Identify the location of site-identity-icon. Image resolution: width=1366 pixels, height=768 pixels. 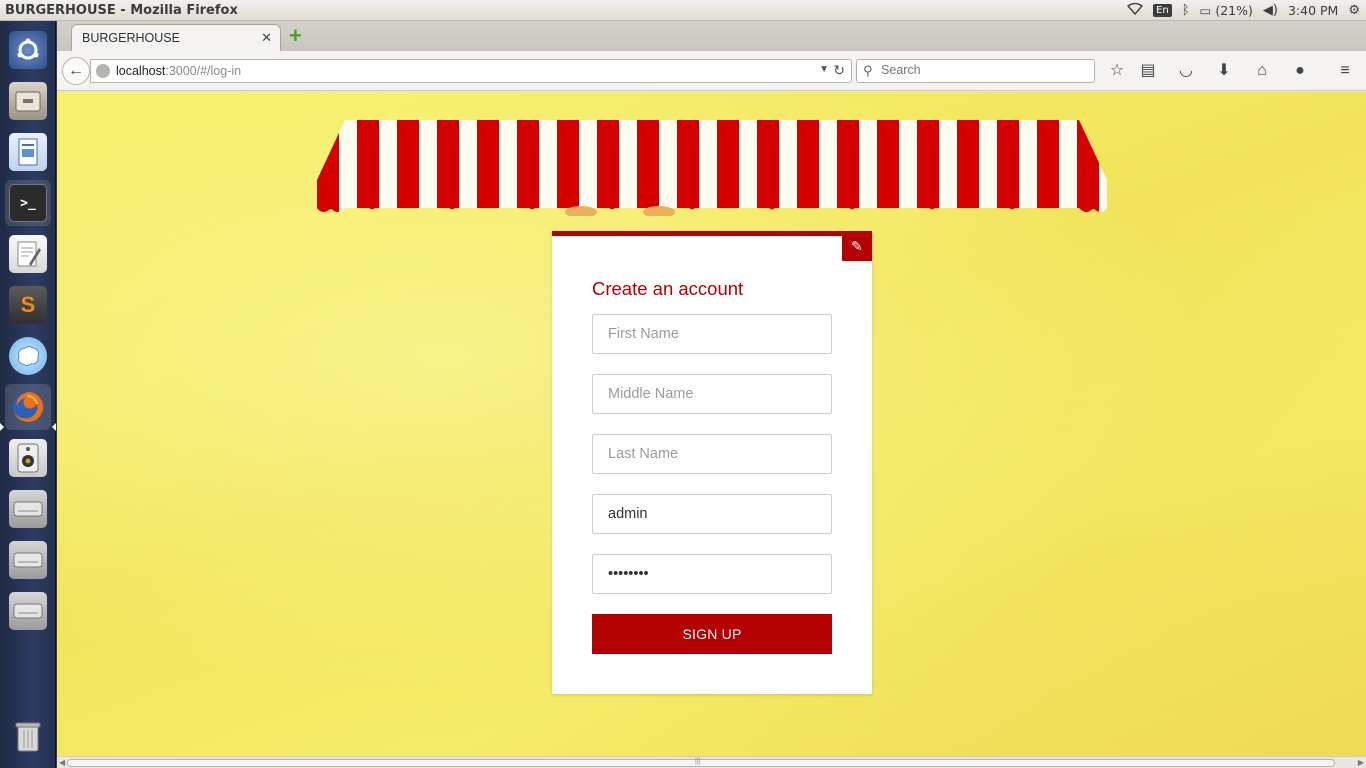
(103, 71).